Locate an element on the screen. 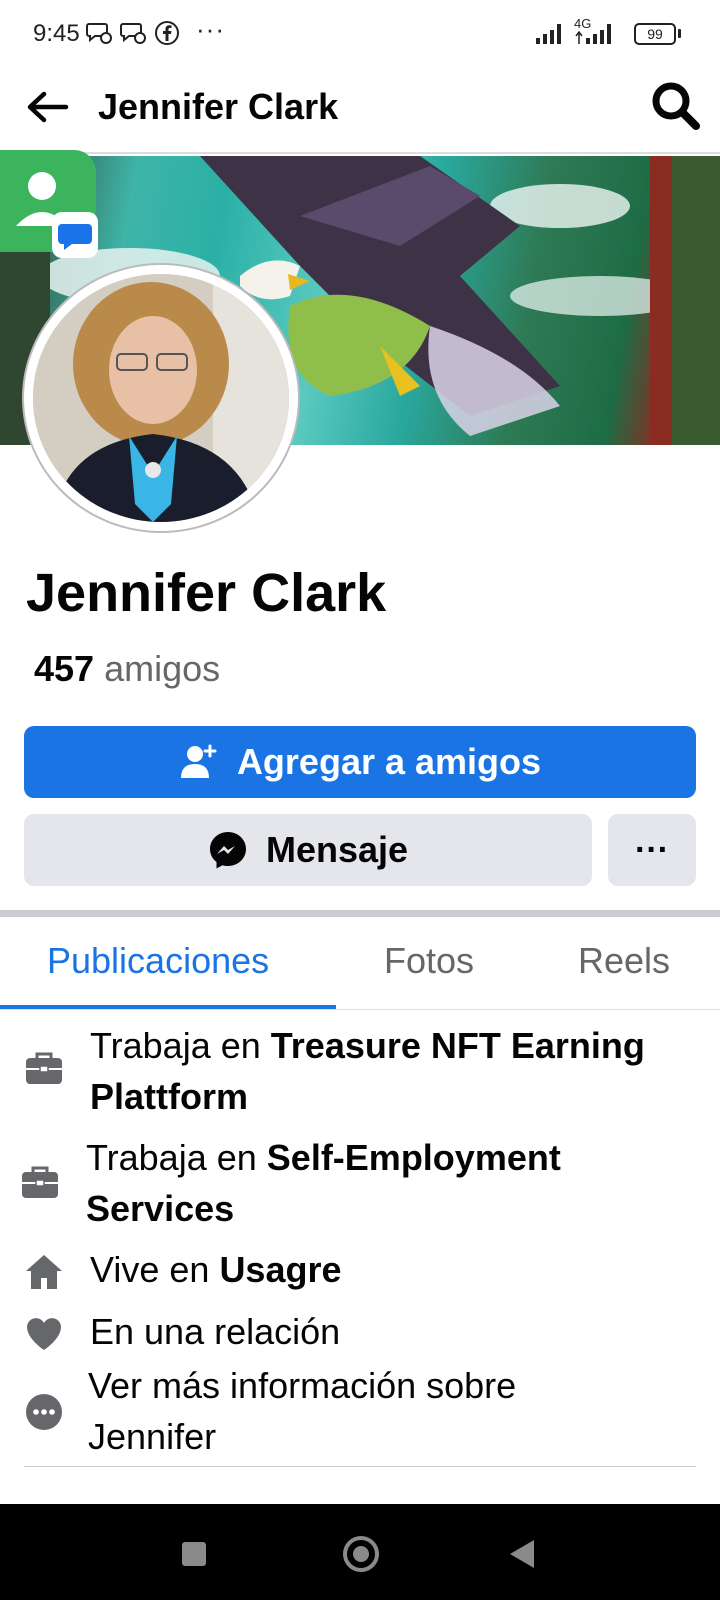  search-icon is located at coordinates (676, 106).